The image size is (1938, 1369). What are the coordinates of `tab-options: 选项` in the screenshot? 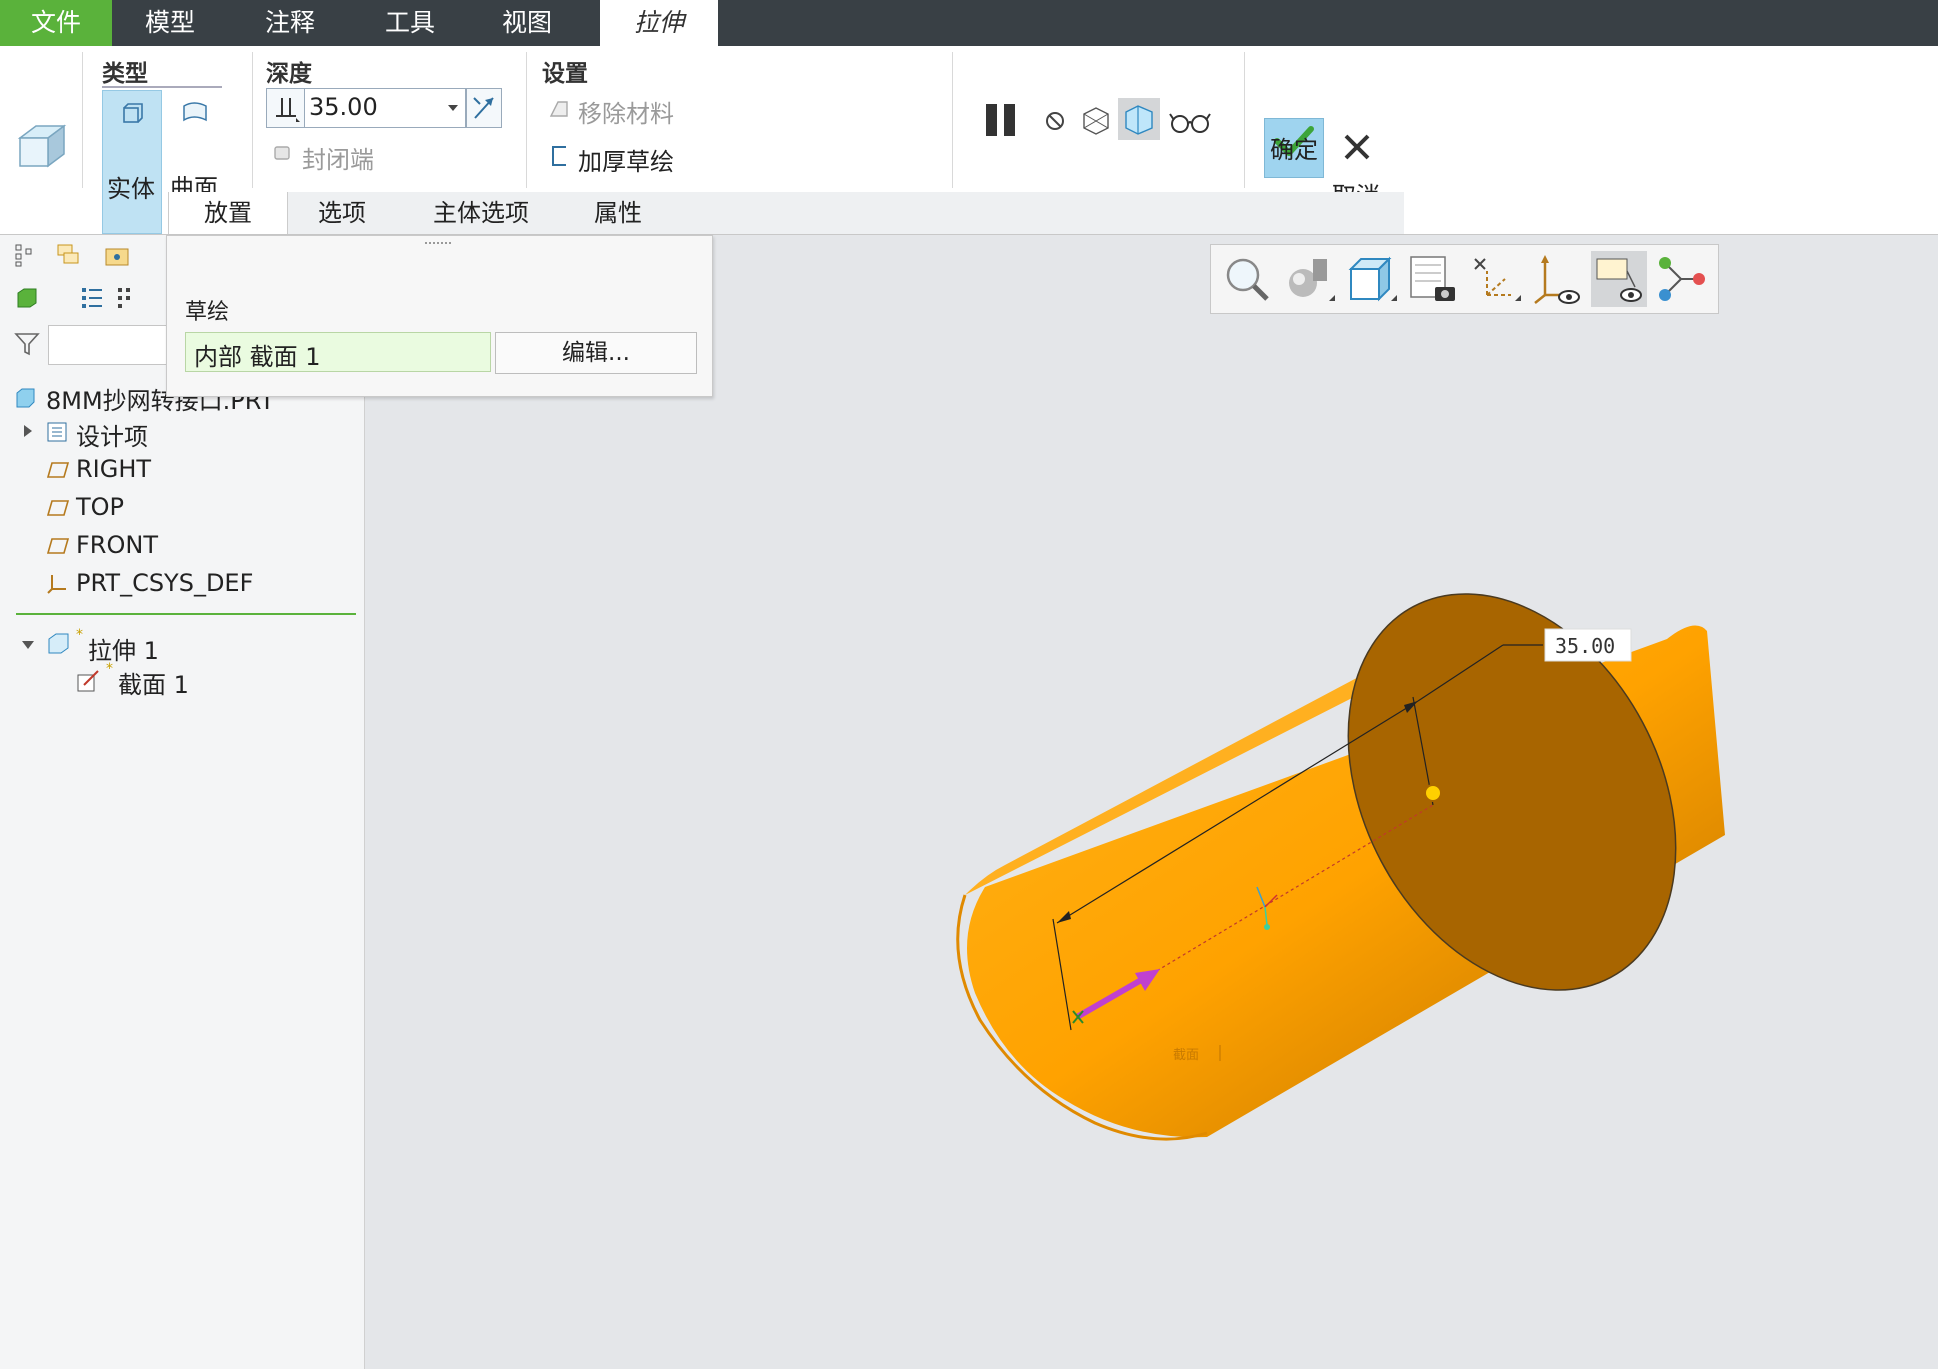 It's located at (342, 213).